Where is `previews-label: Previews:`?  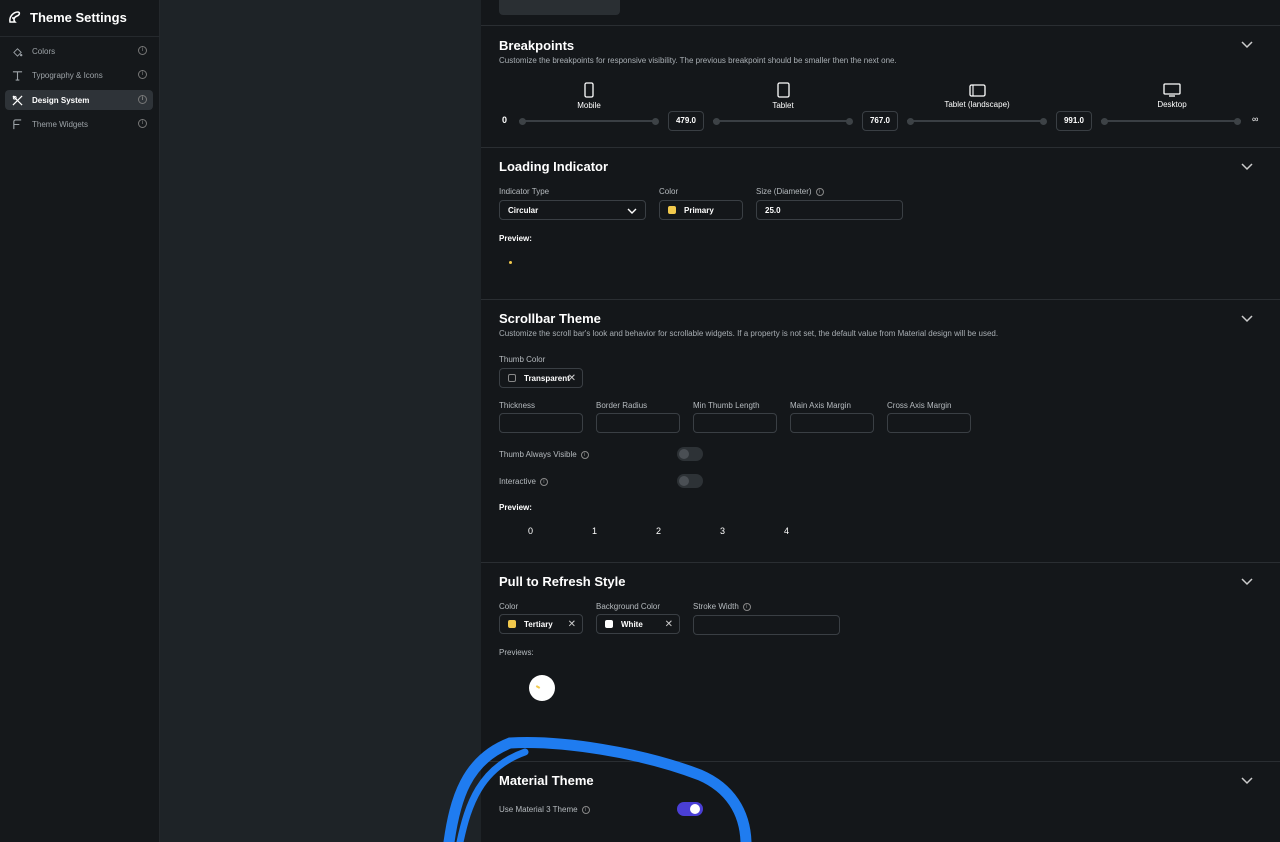
previews-label: Previews: is located at coordinates (516, 652).